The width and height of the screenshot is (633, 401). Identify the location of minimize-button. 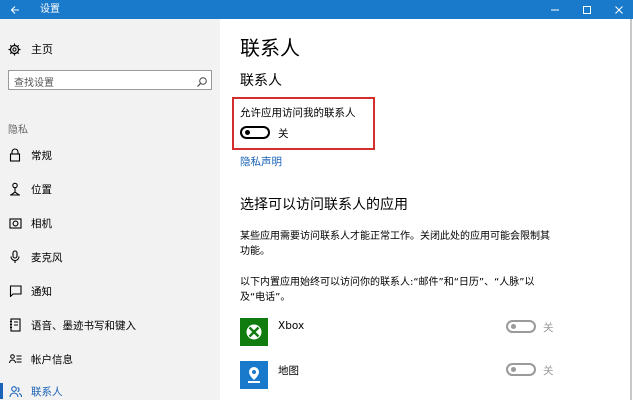
(555, 9).